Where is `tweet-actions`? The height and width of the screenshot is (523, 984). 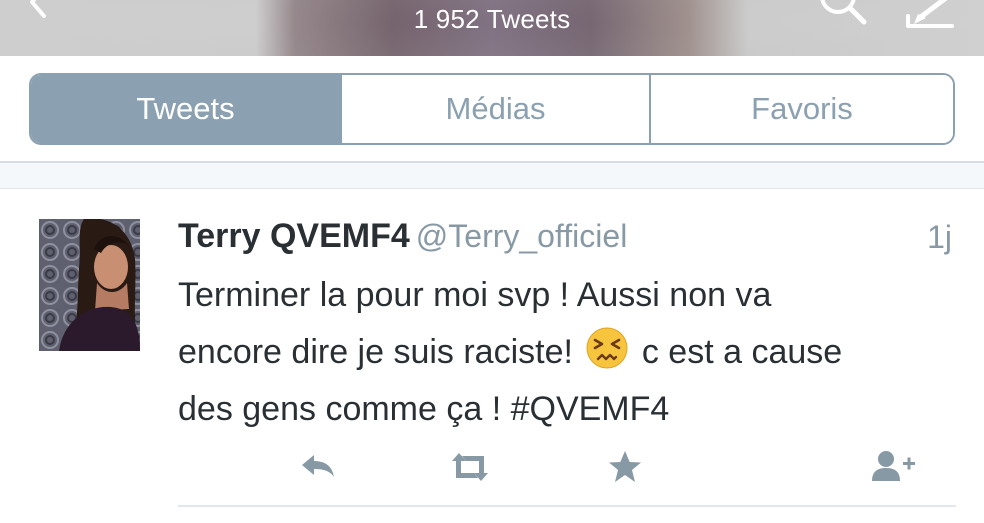
tweet-actions is located at coordinates (567, 473).